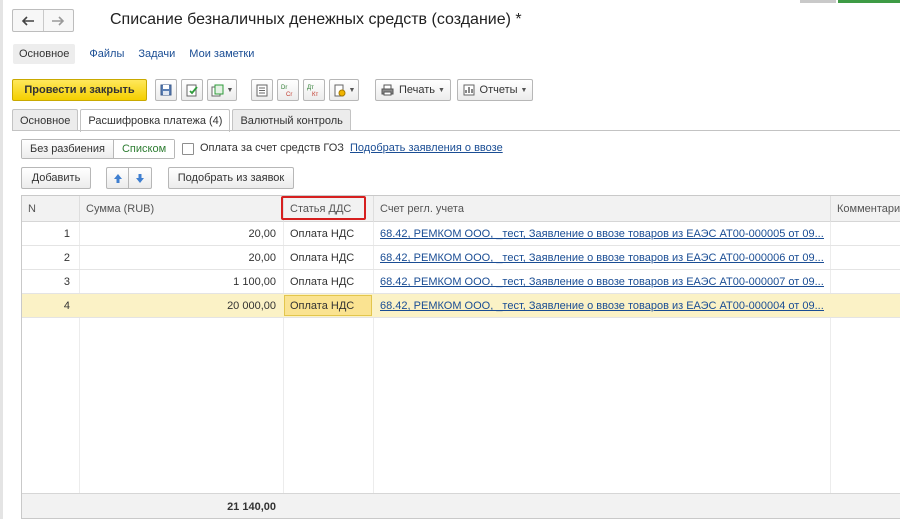  What do you see at coordinates (869, 1) in the screenshot?
I see `top-status-bar-green` at bounding box center [869, 1].